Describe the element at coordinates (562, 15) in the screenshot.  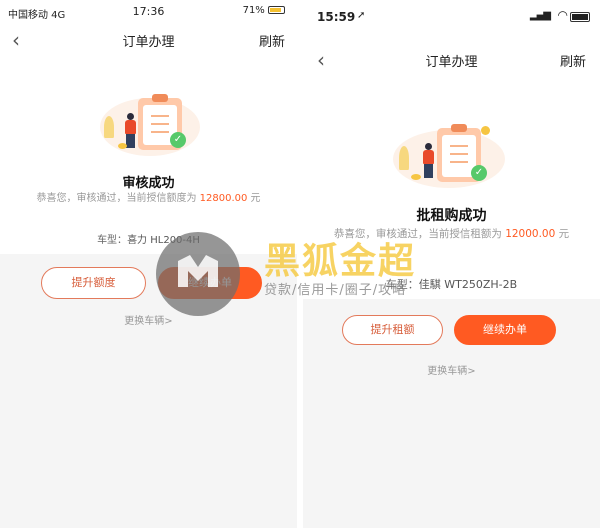
I see `wifi-icon: ◠` at that location.